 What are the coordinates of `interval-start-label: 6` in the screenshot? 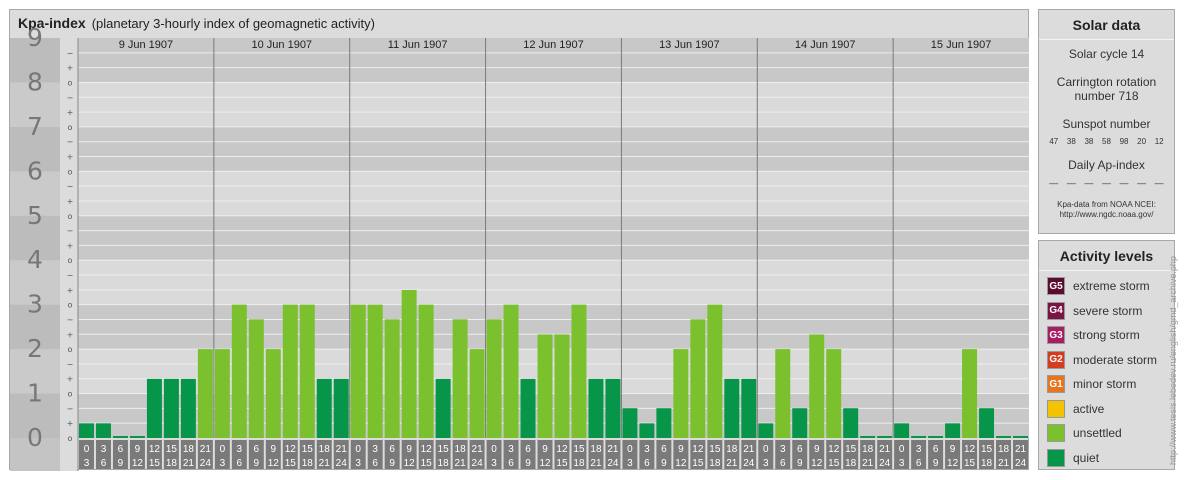 It's located at (121, 449).